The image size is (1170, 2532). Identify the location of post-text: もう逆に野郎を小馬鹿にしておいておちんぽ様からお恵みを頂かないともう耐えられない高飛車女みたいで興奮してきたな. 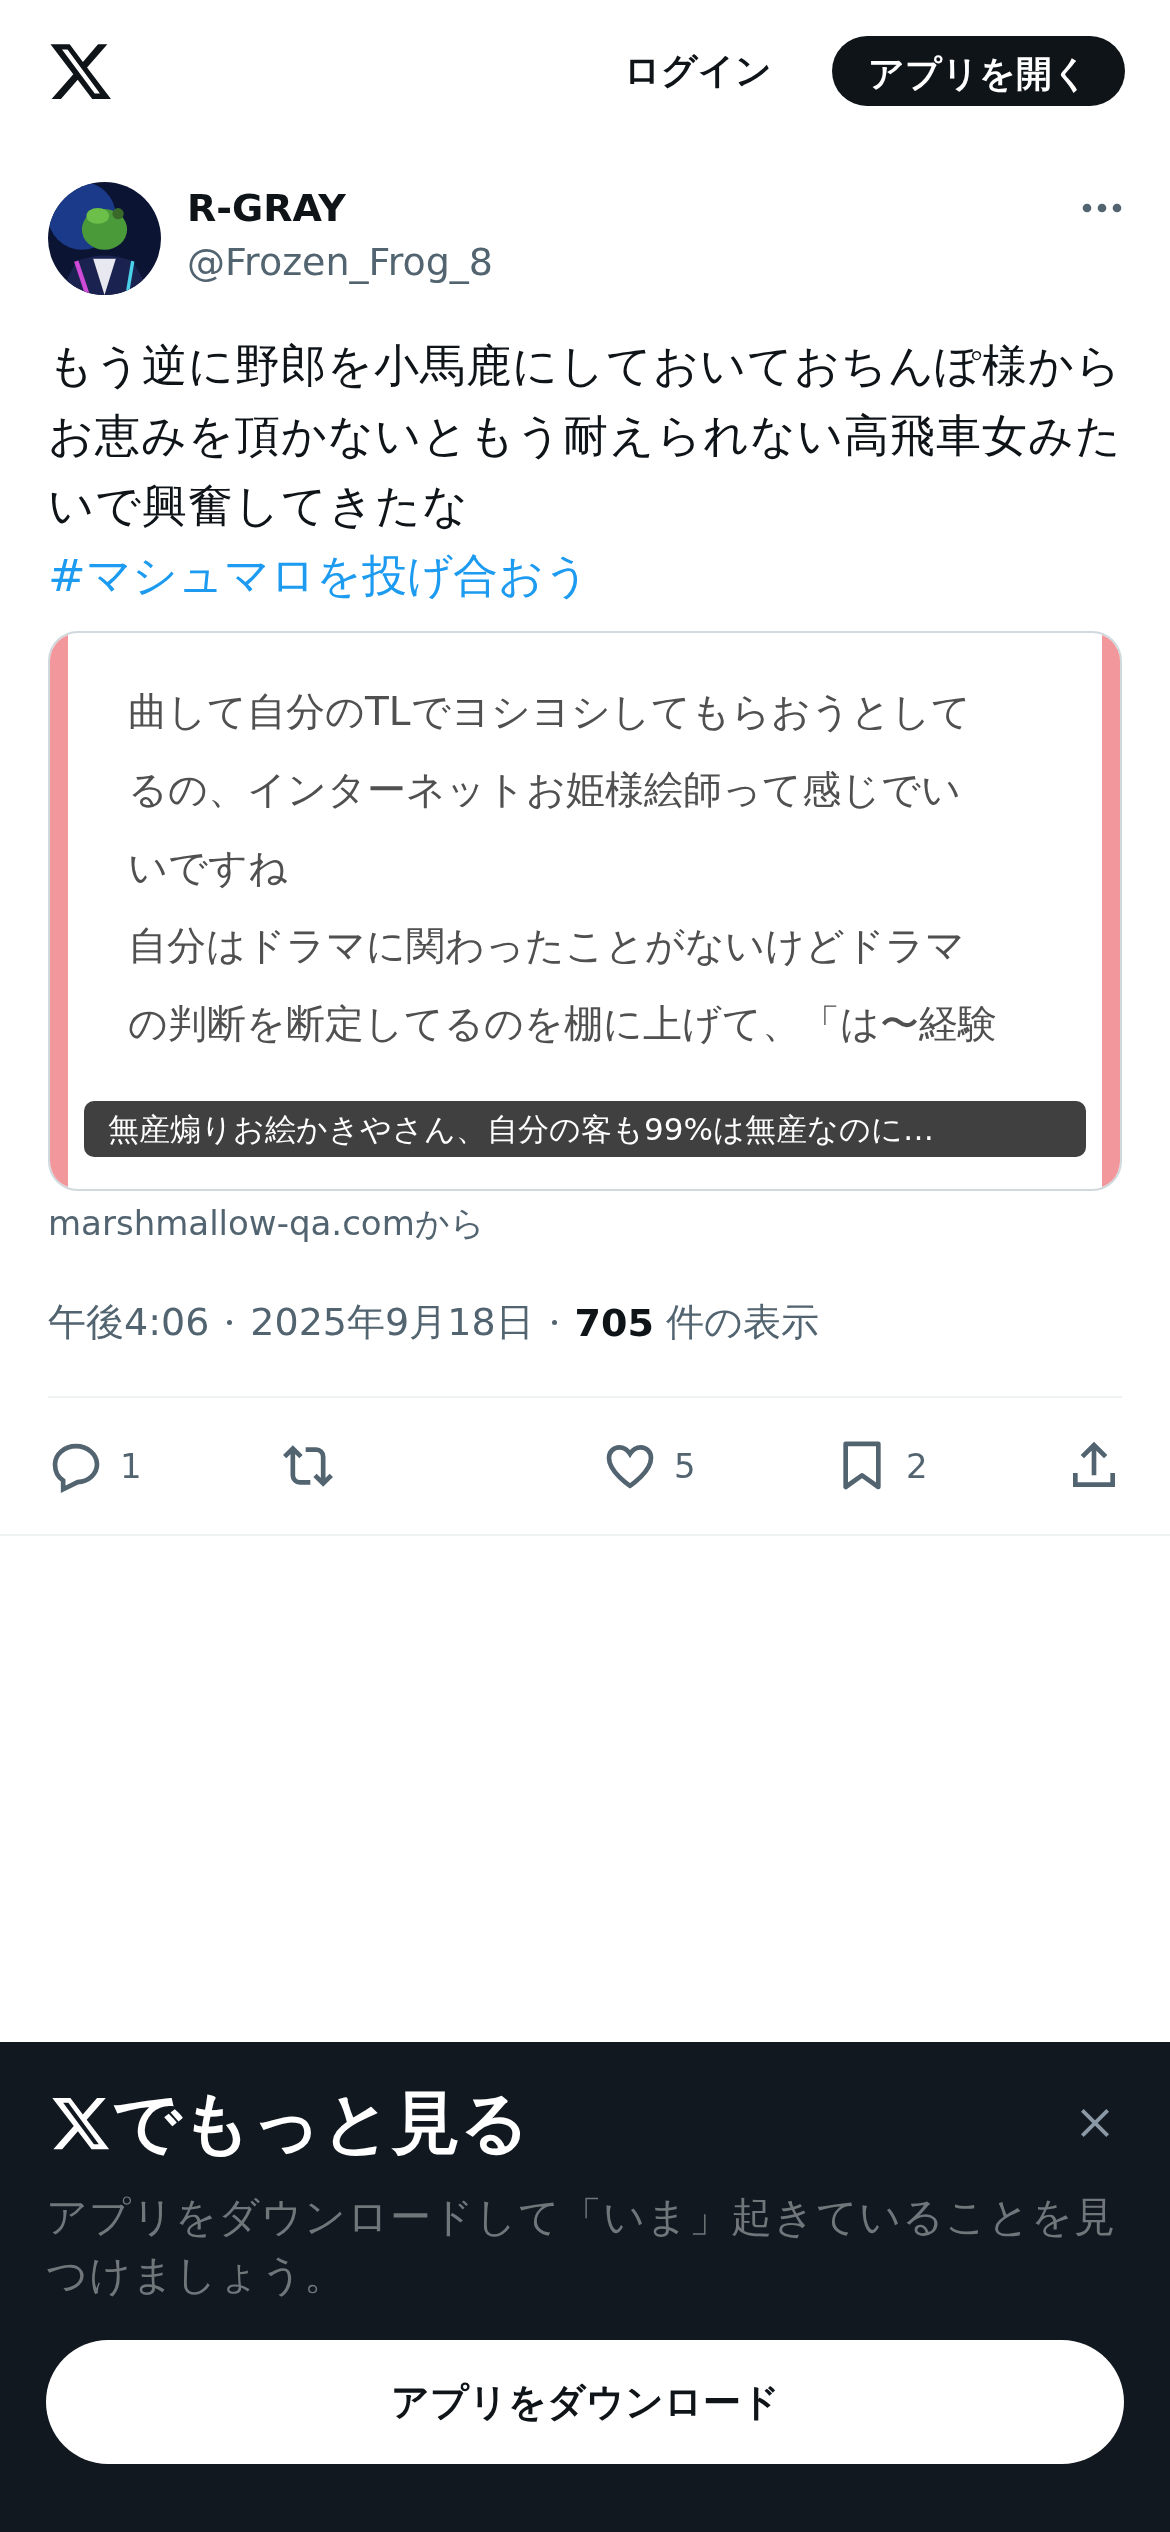
(585, 436).